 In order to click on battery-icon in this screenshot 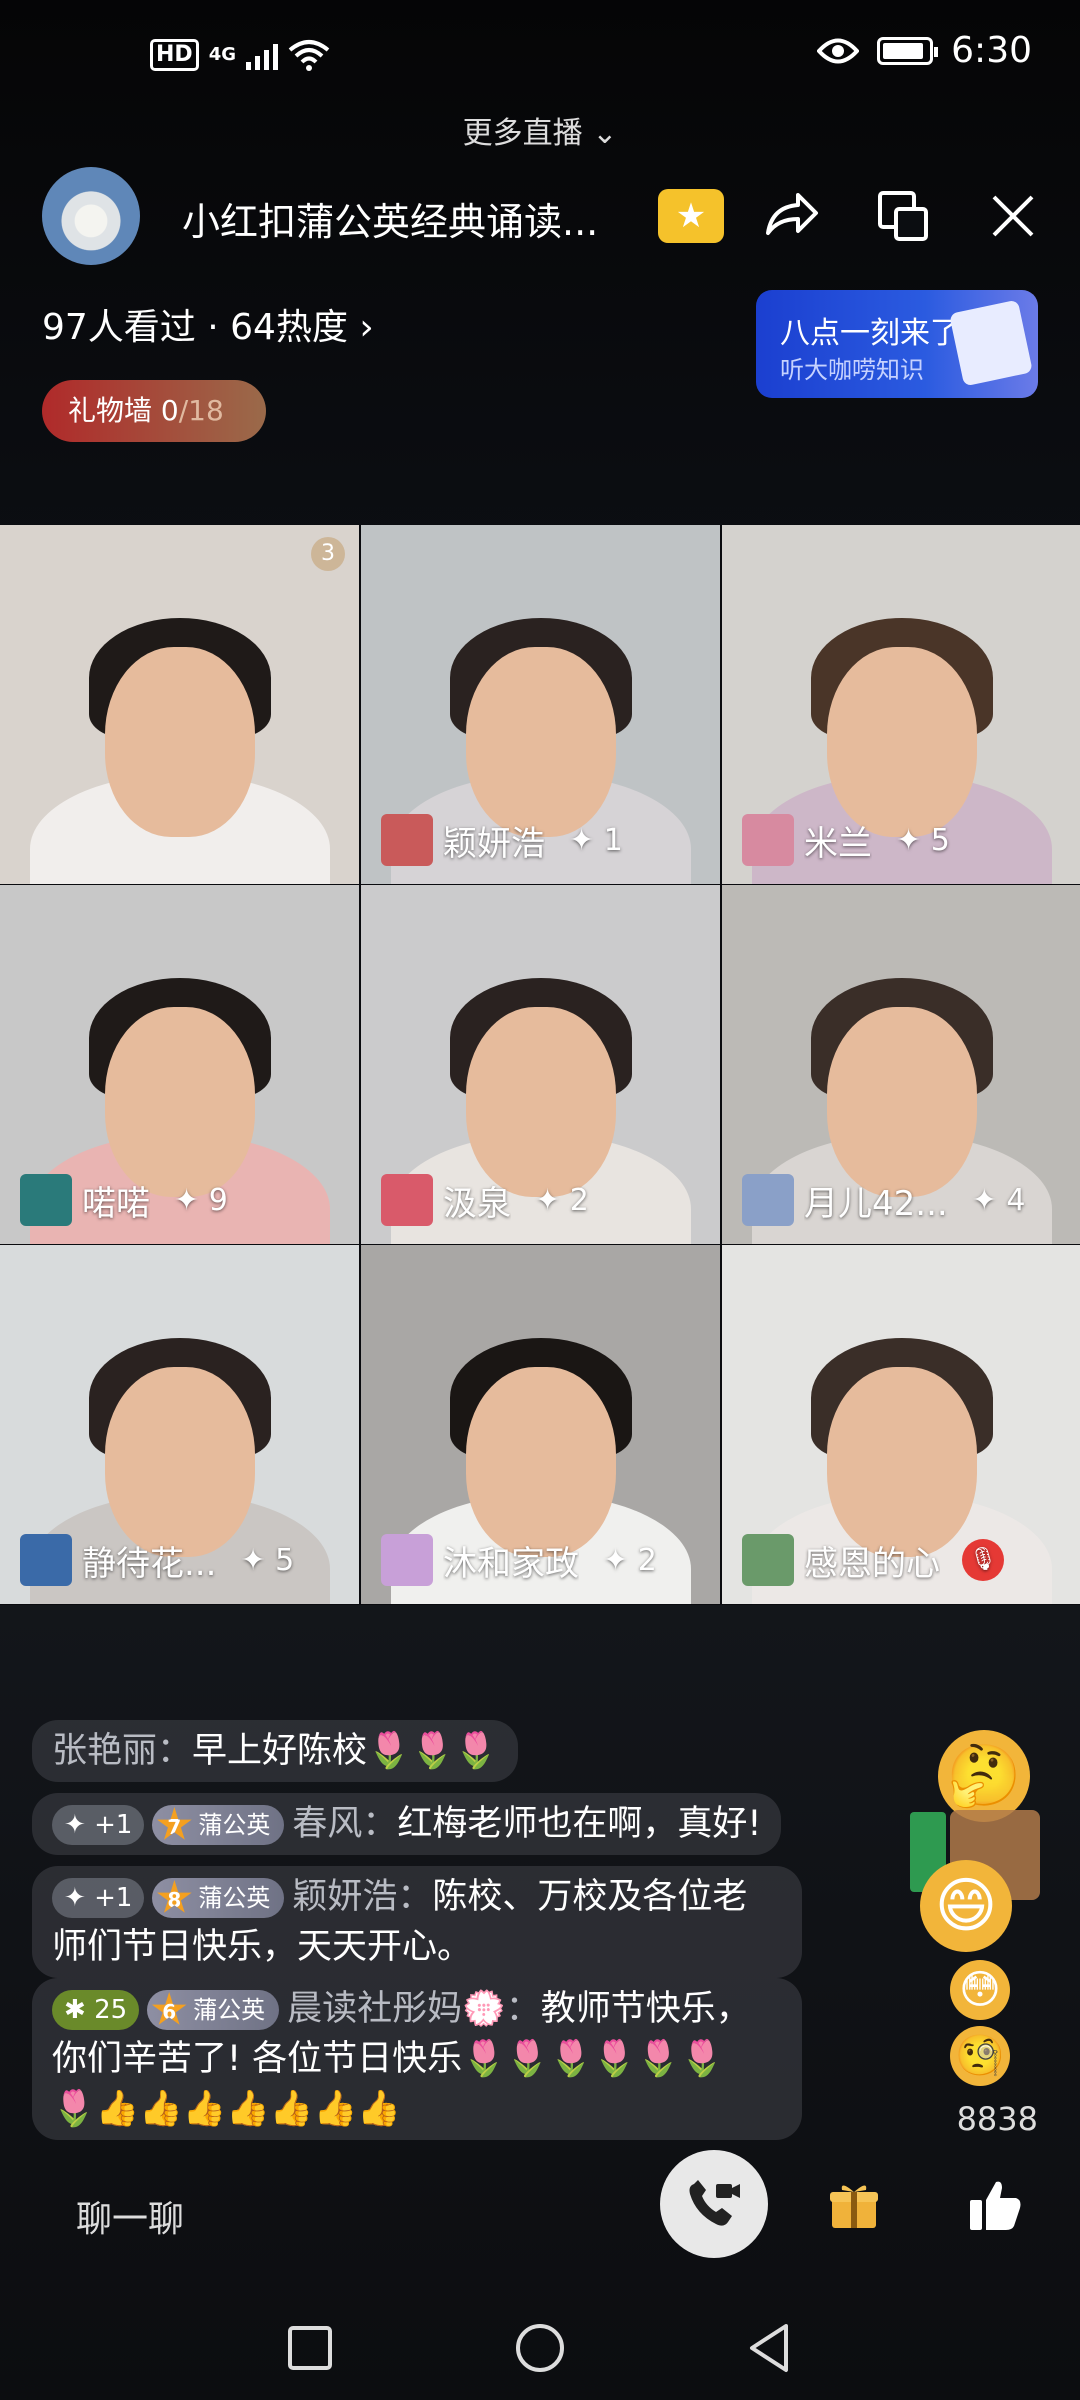, I will do `click(908, 50)`.